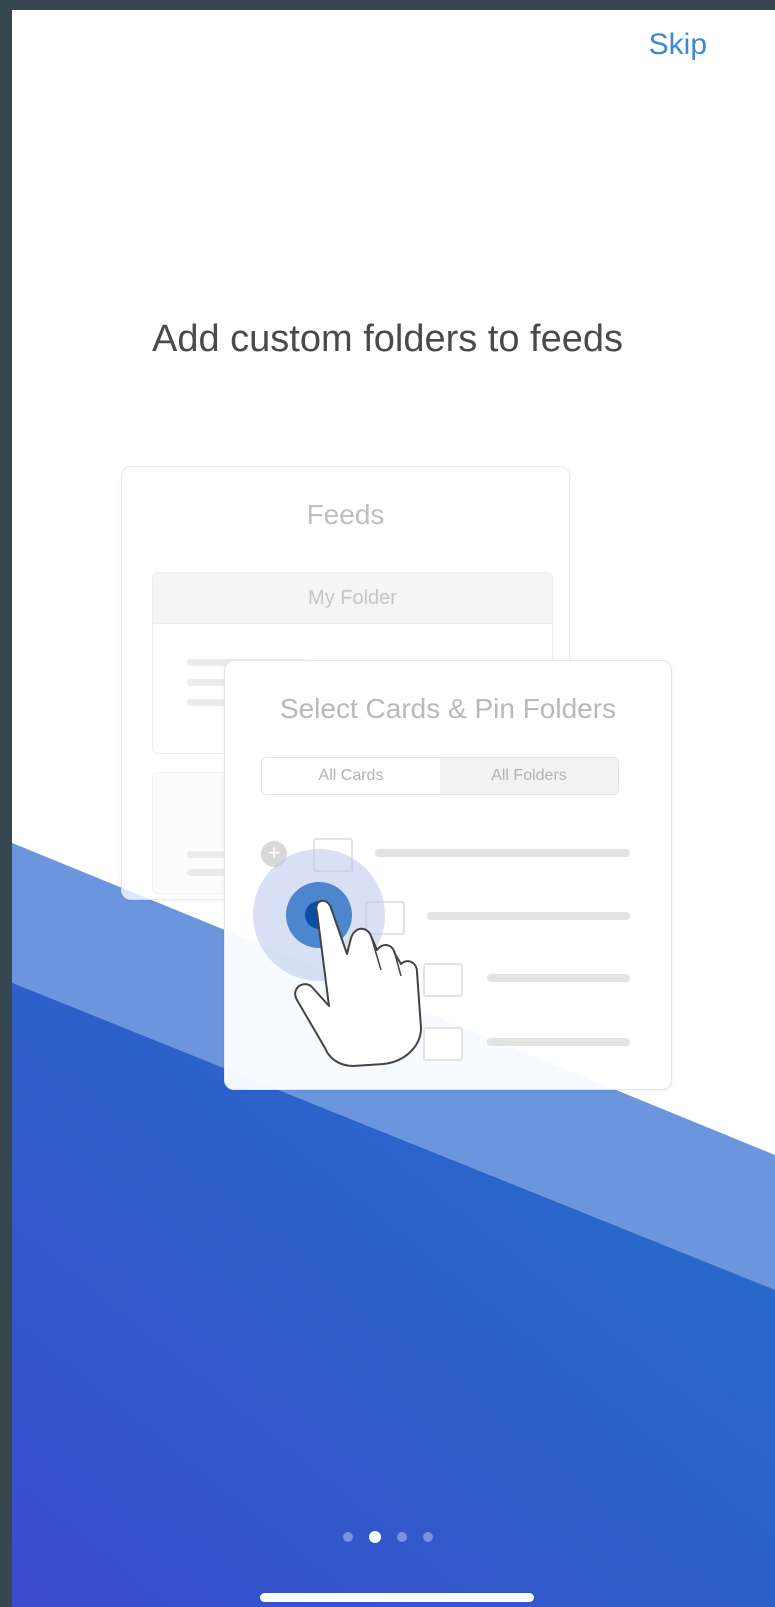 This screenshot has width=775, height=1607. I want to click on select-cards-title: Select Cards & Pin Folders, so click(448, 708).